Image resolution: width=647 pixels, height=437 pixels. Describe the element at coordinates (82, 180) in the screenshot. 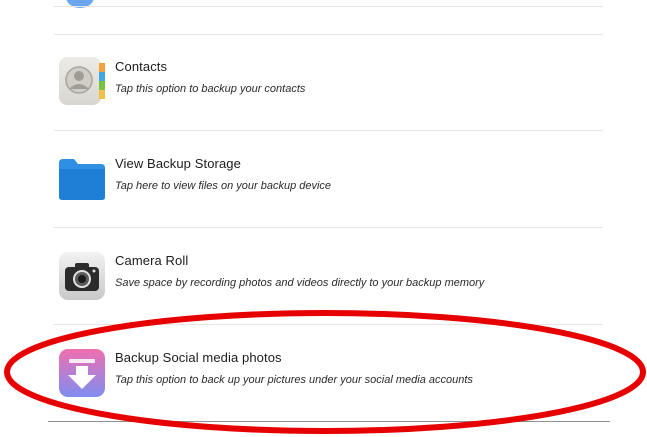

I see `folder-icon` at that location.